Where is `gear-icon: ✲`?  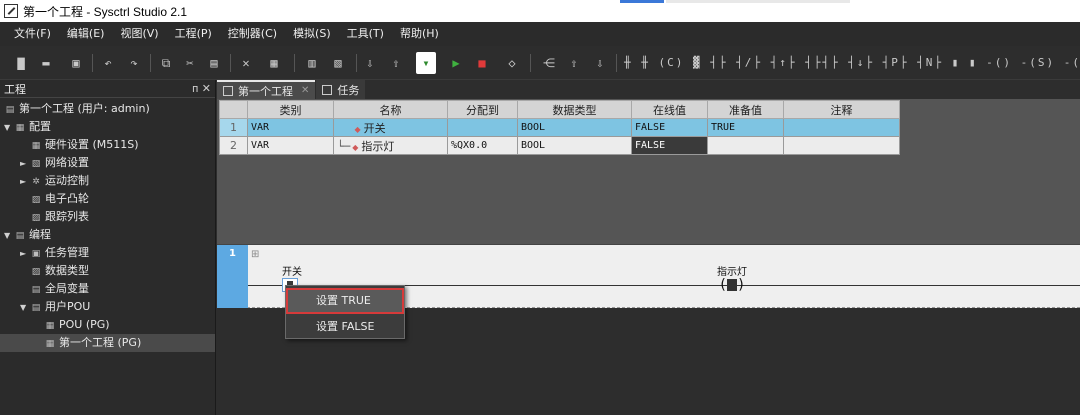
gear-icon: ✲ is located at coordinates (36, 182).